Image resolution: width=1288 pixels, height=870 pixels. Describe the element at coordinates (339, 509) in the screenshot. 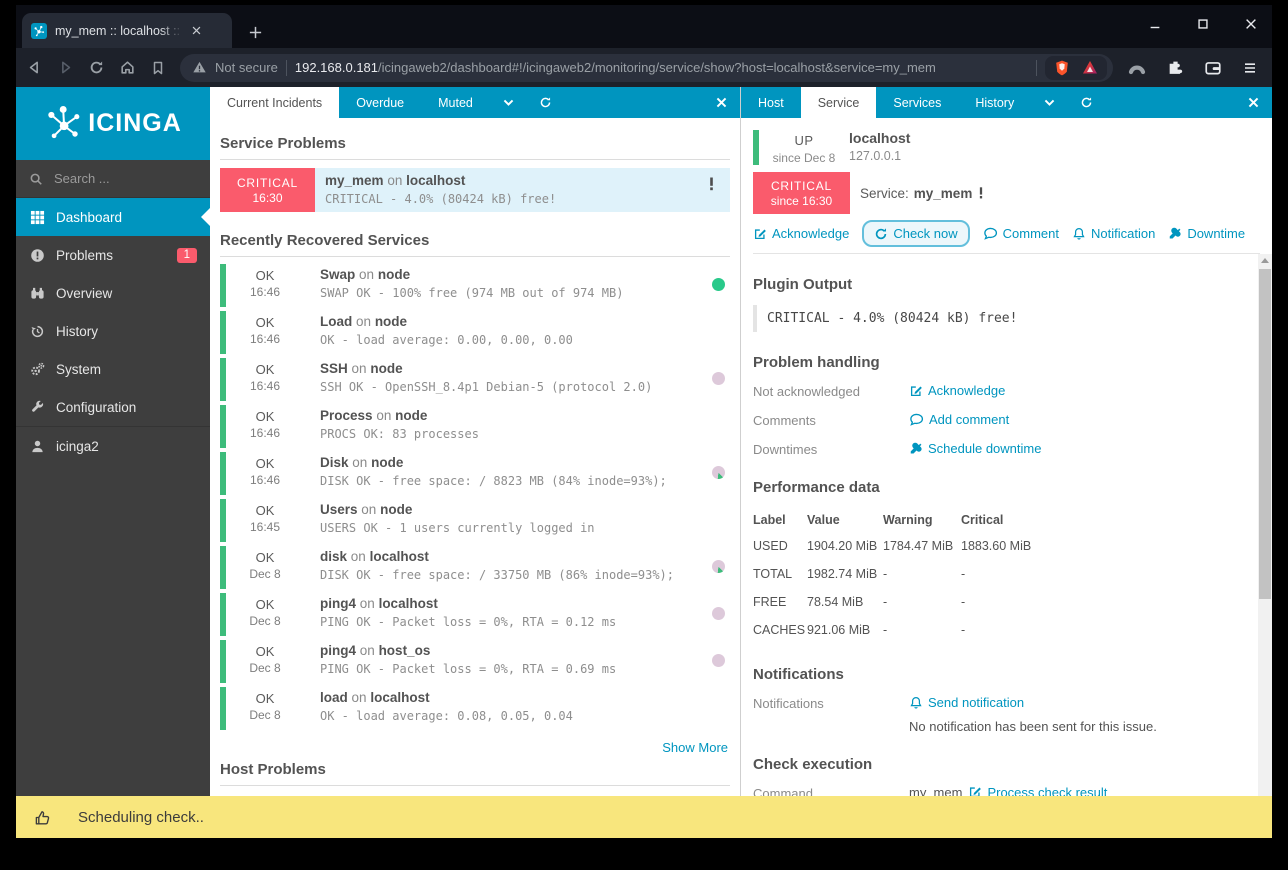

I see `service-name: Users` at that location.